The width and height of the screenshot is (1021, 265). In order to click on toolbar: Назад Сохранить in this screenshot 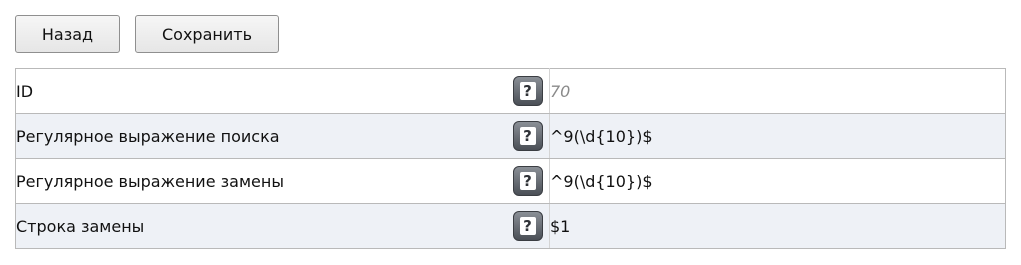, I will do `click(147, 34)`.